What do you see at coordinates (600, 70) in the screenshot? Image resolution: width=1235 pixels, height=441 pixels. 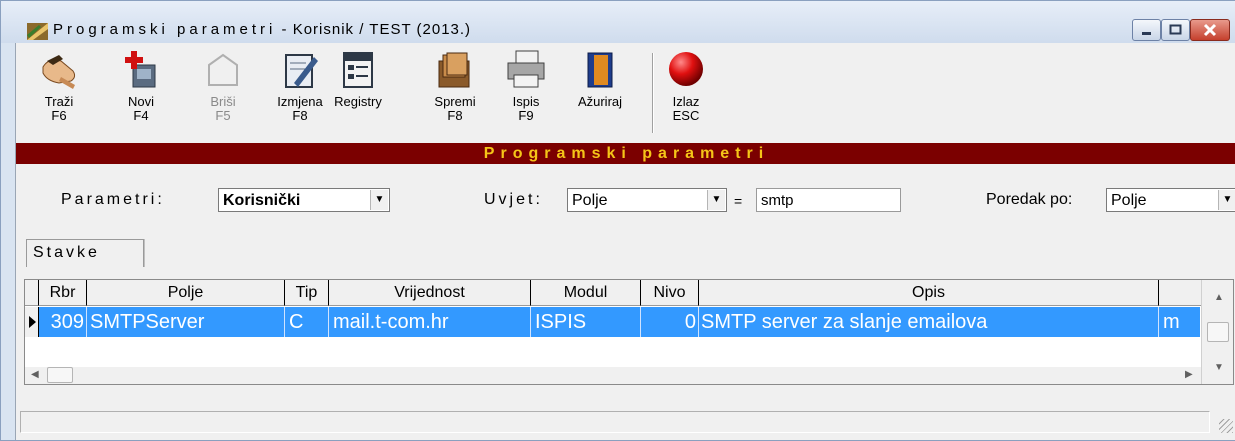 I see `update-book-icon` at bounding box center [600, 70].